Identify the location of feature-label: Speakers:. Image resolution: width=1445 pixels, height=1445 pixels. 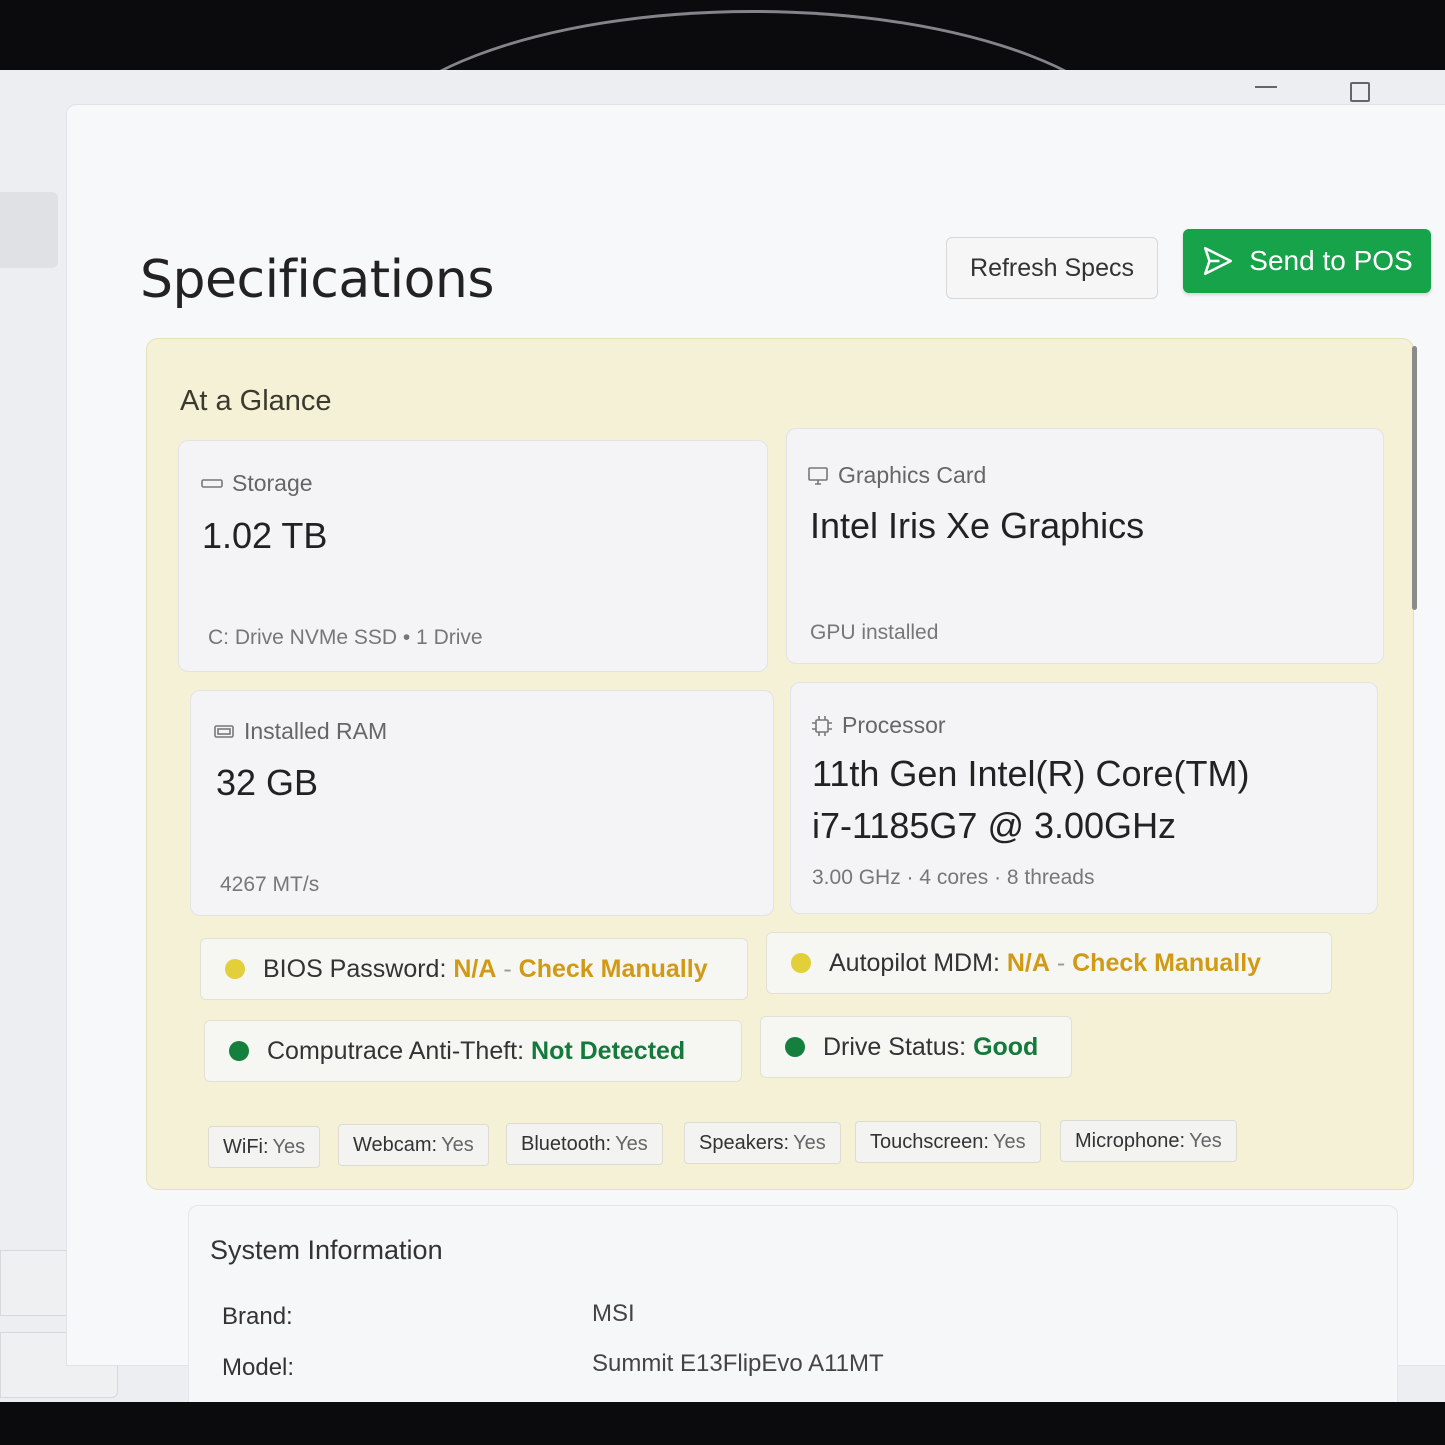
(744, 1142).